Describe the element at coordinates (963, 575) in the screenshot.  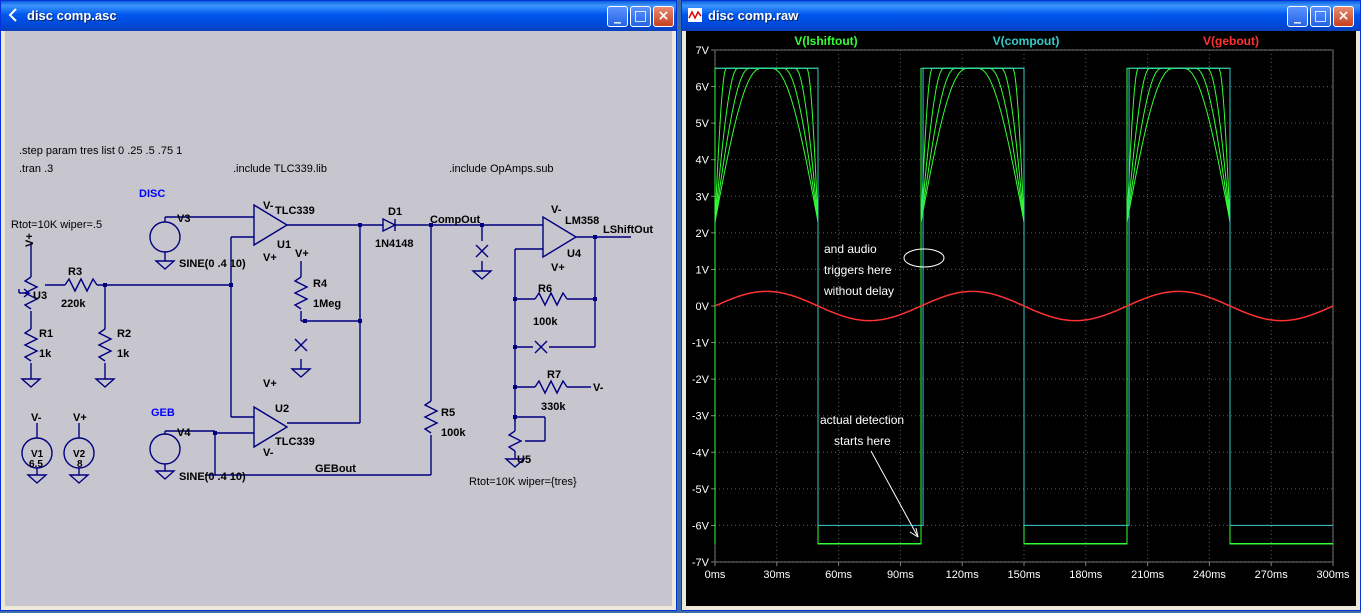
I see `x-tick-label: 120ms` at that location.